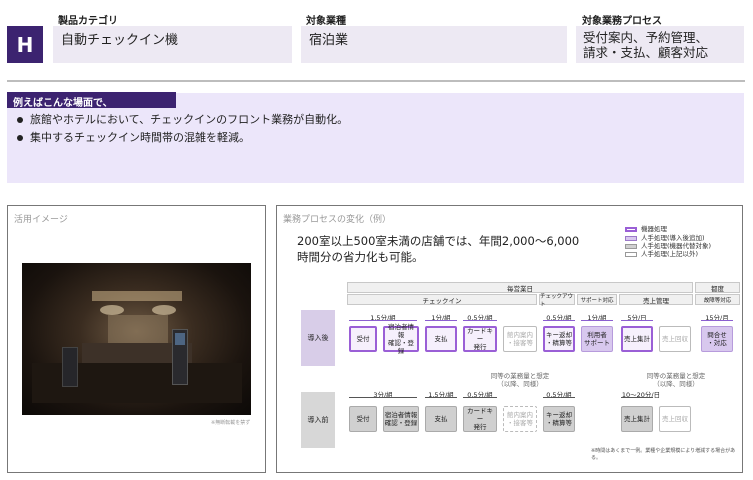  Describe the element at coordinates (480, 419) in the screenshot. I see `before-step-cardkey: カードキー 発行` at that location.